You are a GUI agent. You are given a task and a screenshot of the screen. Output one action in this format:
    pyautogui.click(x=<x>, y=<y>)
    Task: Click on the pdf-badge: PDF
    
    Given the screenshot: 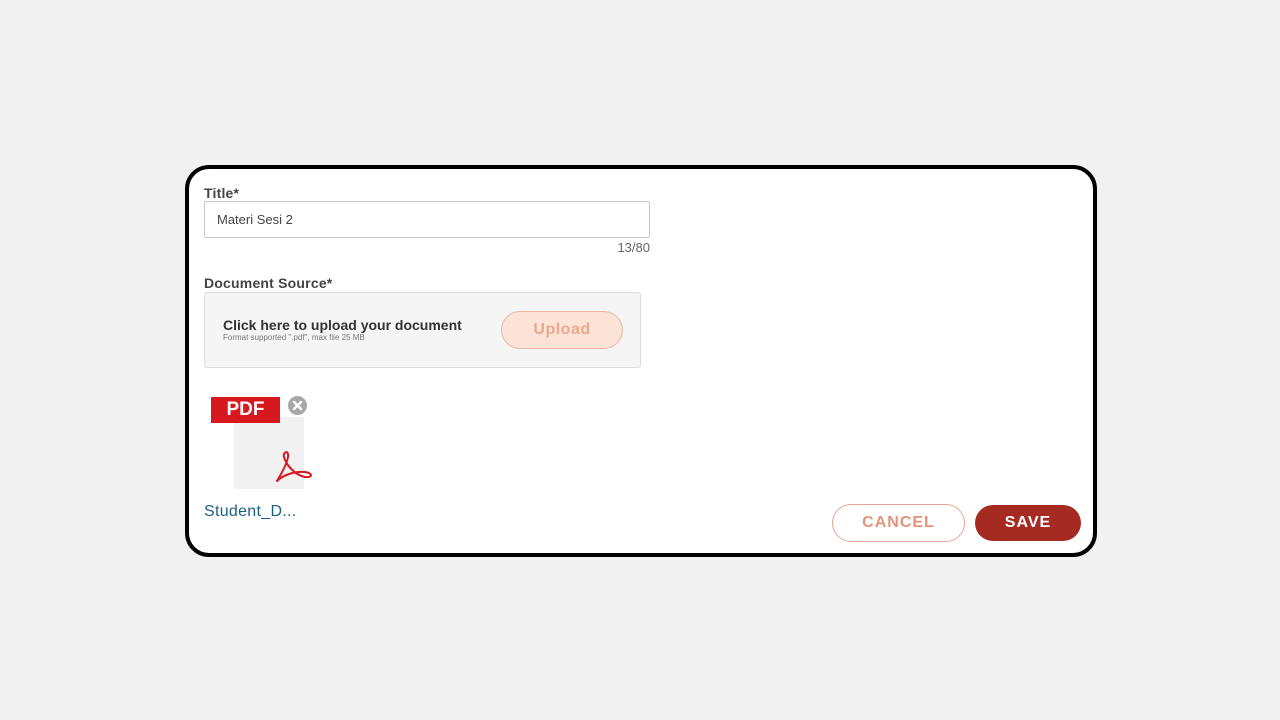 What is the action you would take?
    pyautogui.click(x=245, y=410)
    